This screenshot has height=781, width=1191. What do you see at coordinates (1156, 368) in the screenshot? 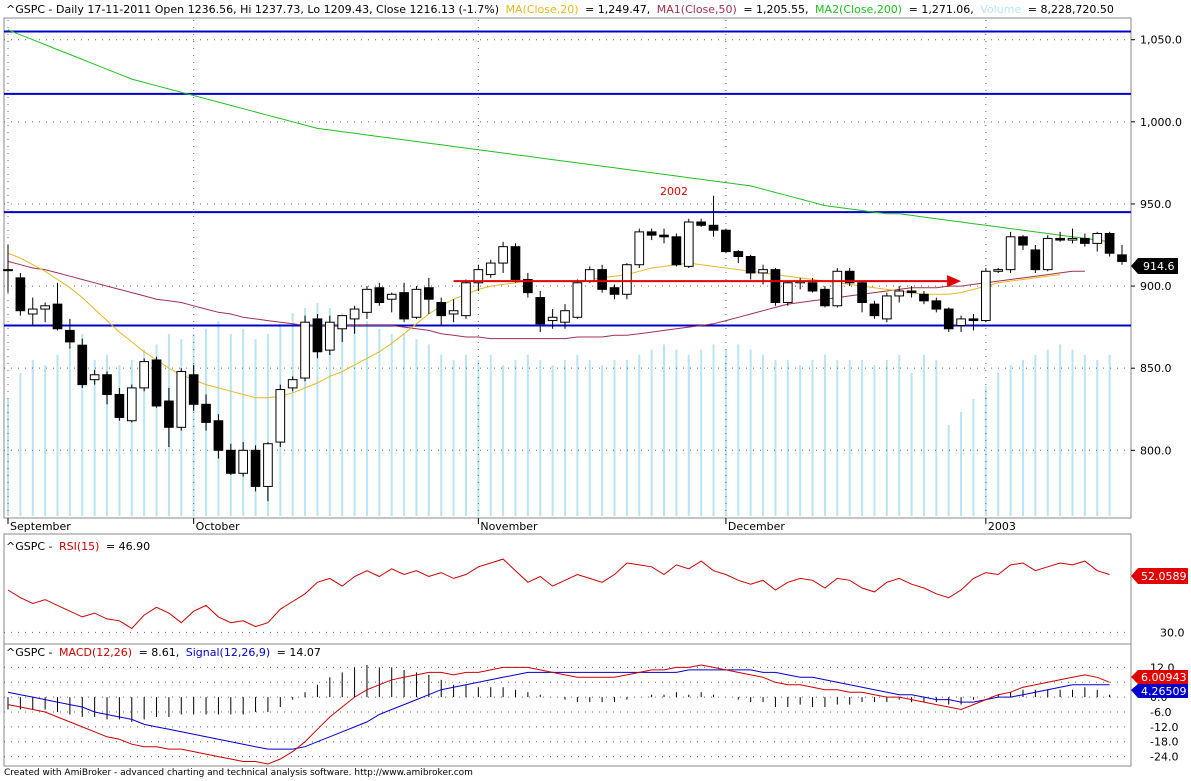
I see `y-tick-label: 850.0` at bounding box center [1156, 368].